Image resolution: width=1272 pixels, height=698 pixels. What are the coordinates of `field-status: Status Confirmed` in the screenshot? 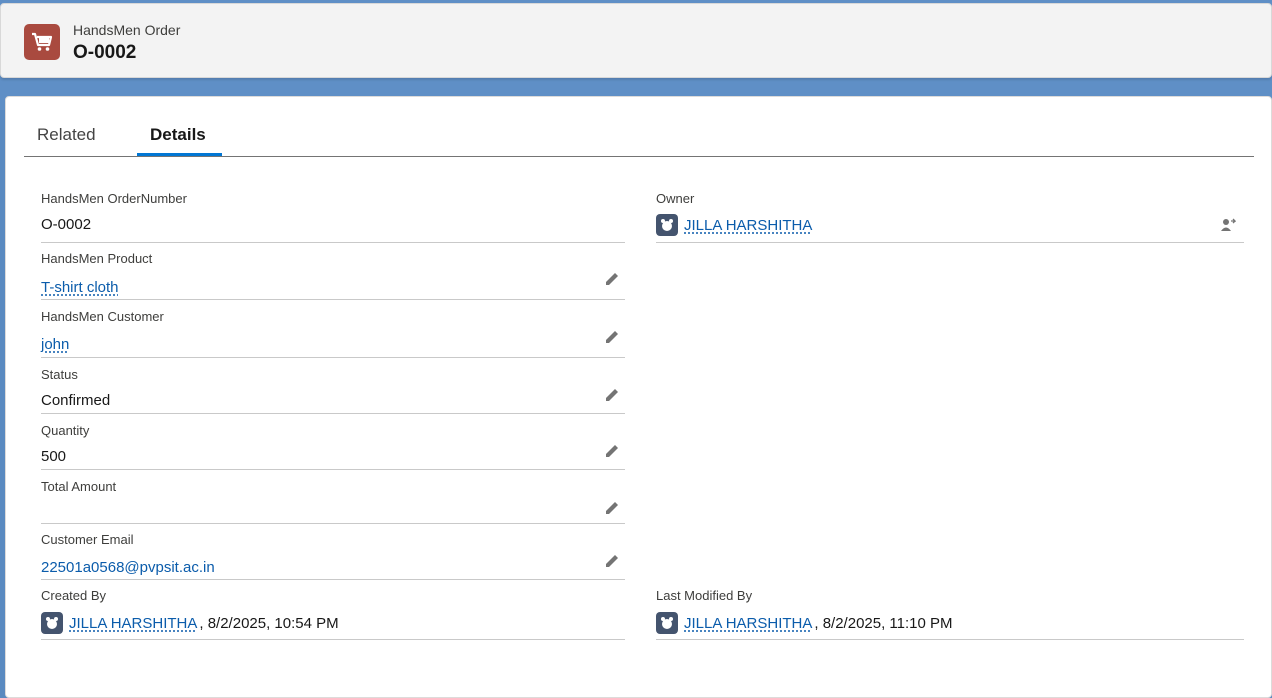 It's located at (333, 390).